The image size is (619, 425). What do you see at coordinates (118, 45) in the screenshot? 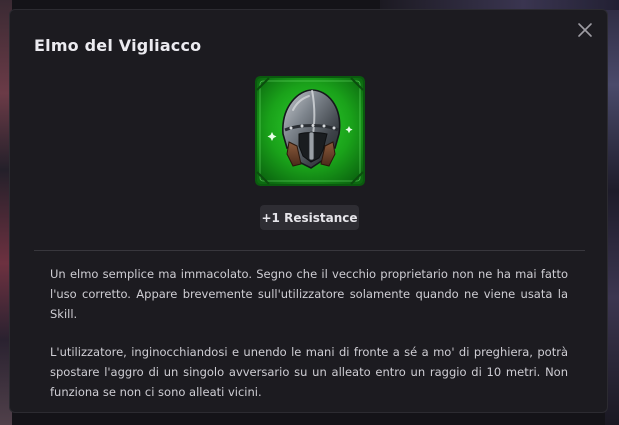
I see `item-title: Elmo del Vigliacco` at bounding box center [118, 45].